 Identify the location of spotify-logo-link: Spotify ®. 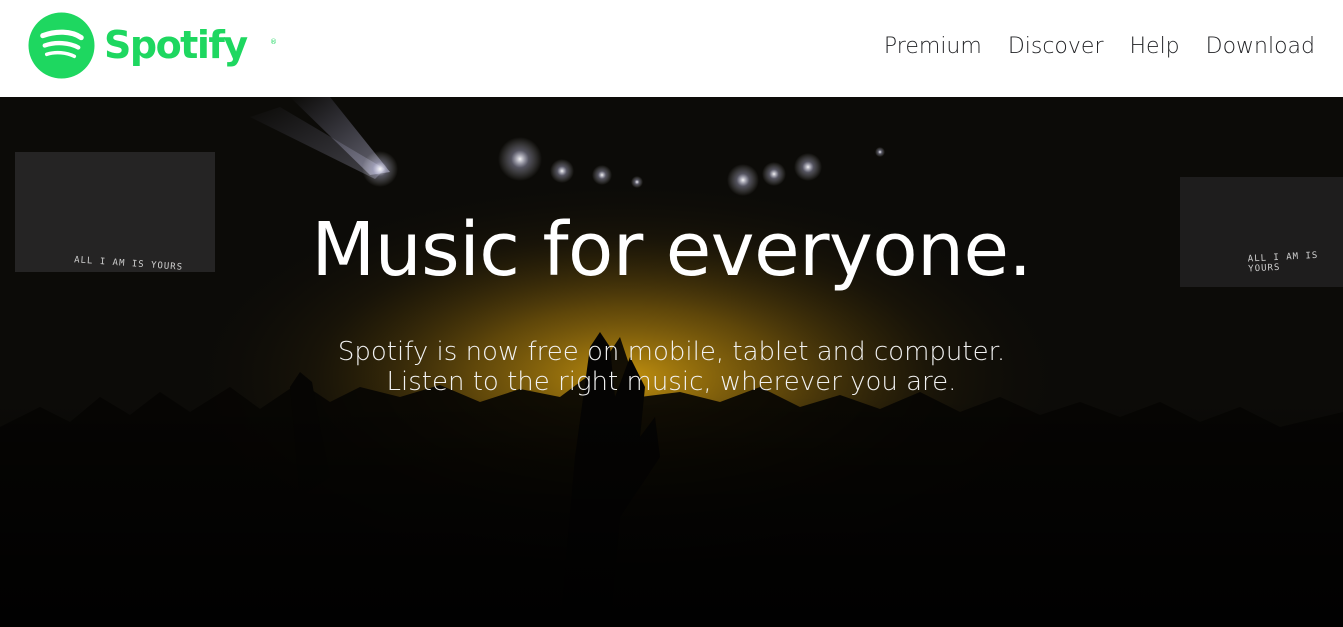
(152, 46).